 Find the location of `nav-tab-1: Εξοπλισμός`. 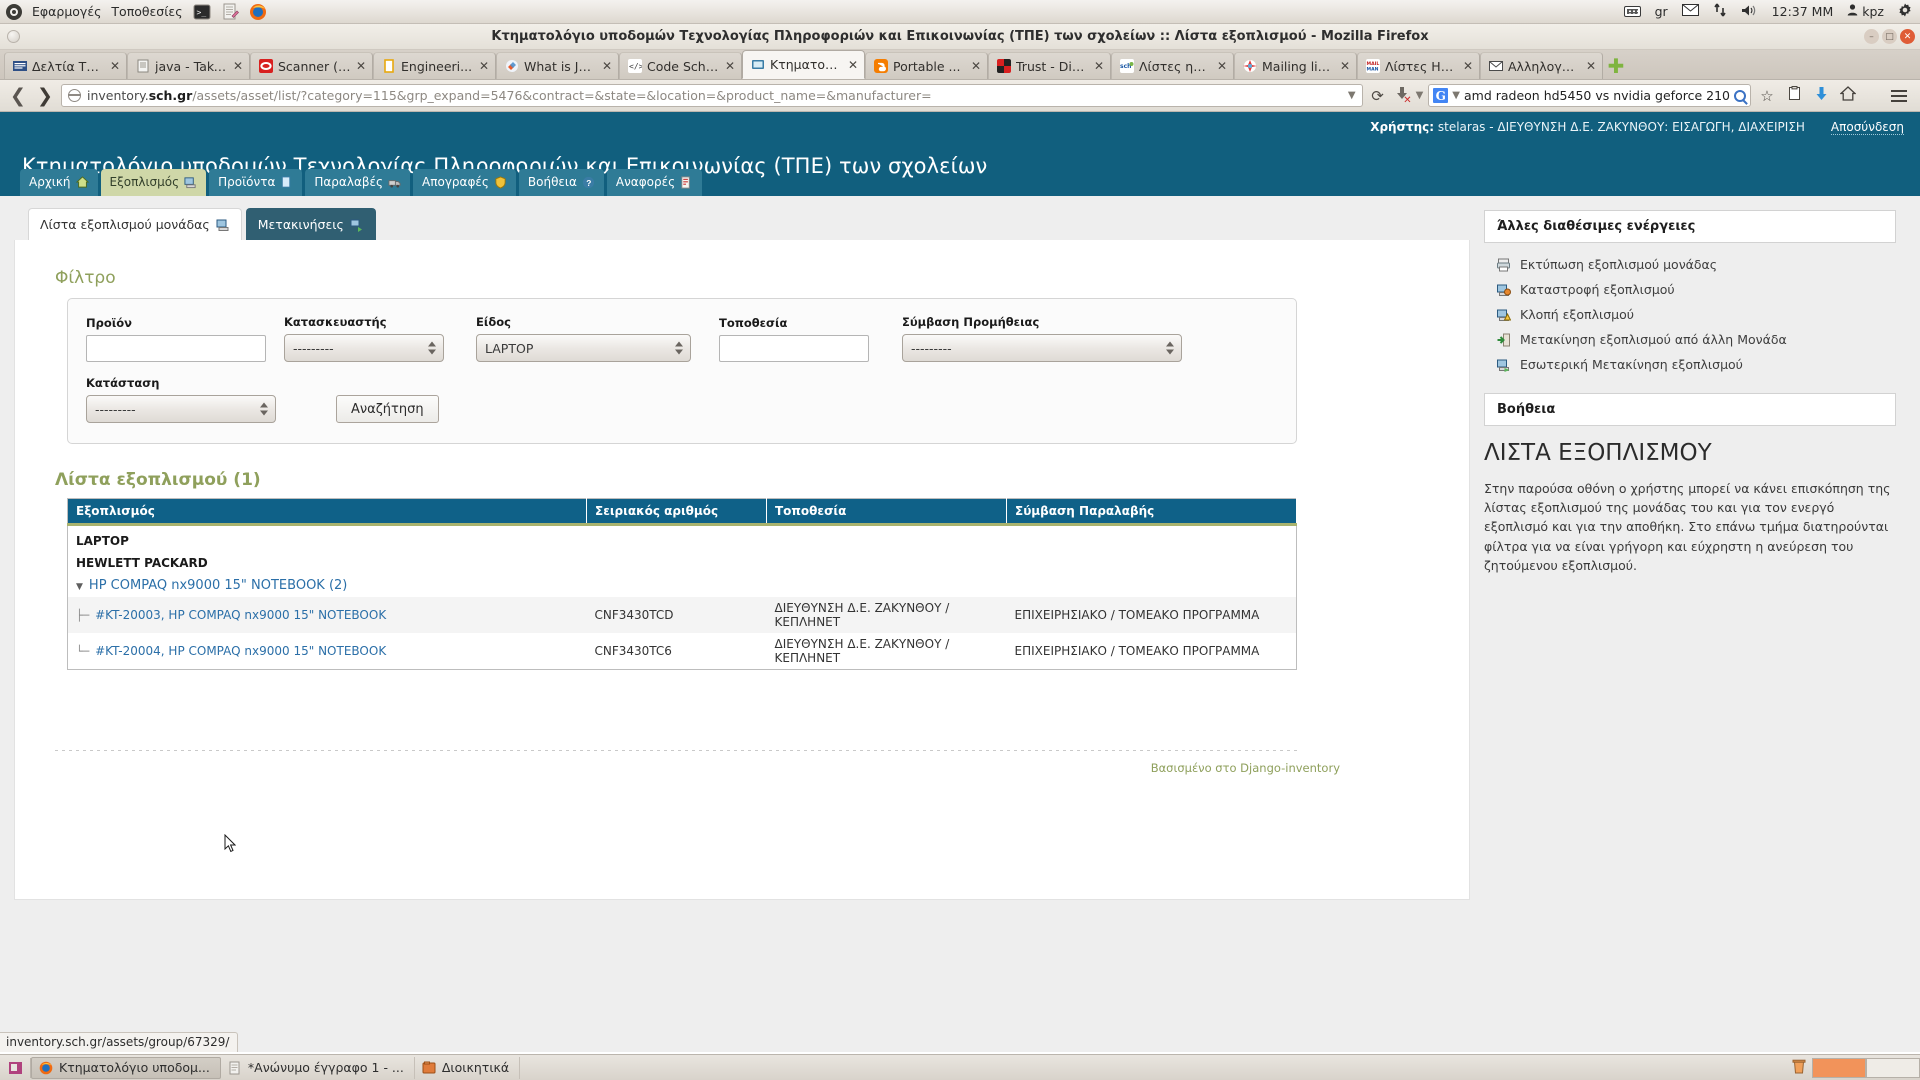

nav-tab-1: Εξοπλισμός is located at coordinates (153, 182).